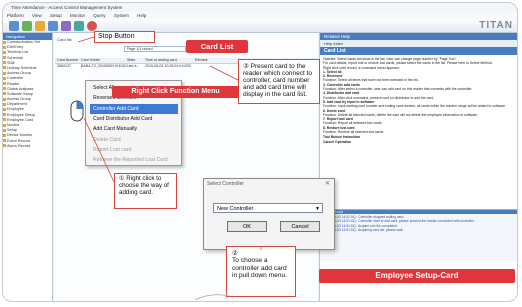 This screenshot has height=307, width=522. What do you see at coordinates (124, 37) in the screenshot?
I see `stop-button-callout: Stop Button` at bounding box center [124, 37].